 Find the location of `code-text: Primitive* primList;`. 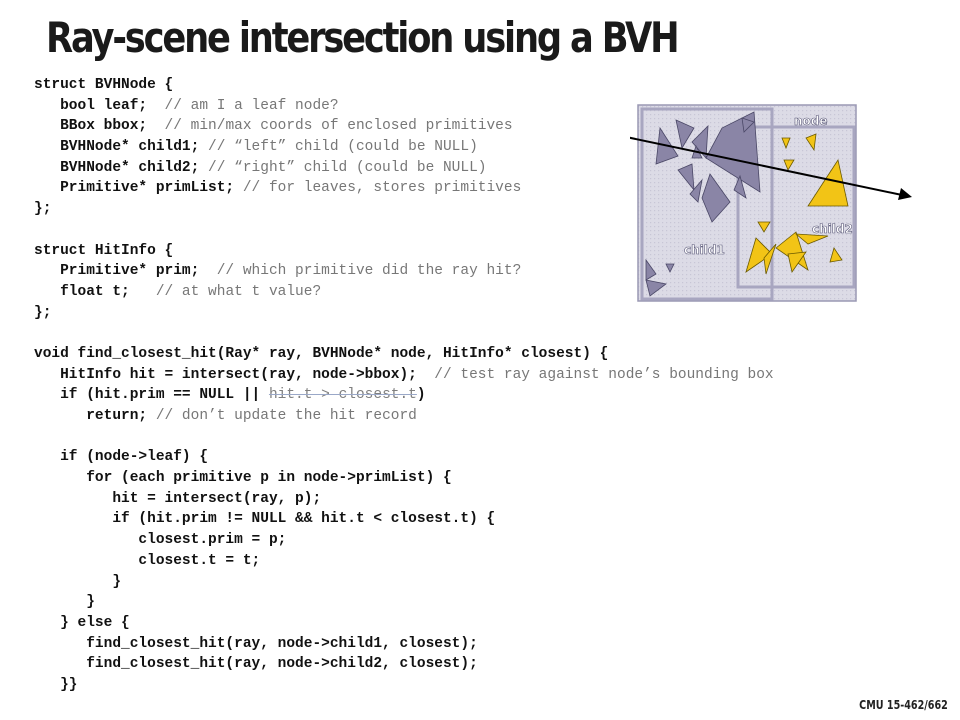

code-text: Primitive* primList; is located at coordinates (138, 188).